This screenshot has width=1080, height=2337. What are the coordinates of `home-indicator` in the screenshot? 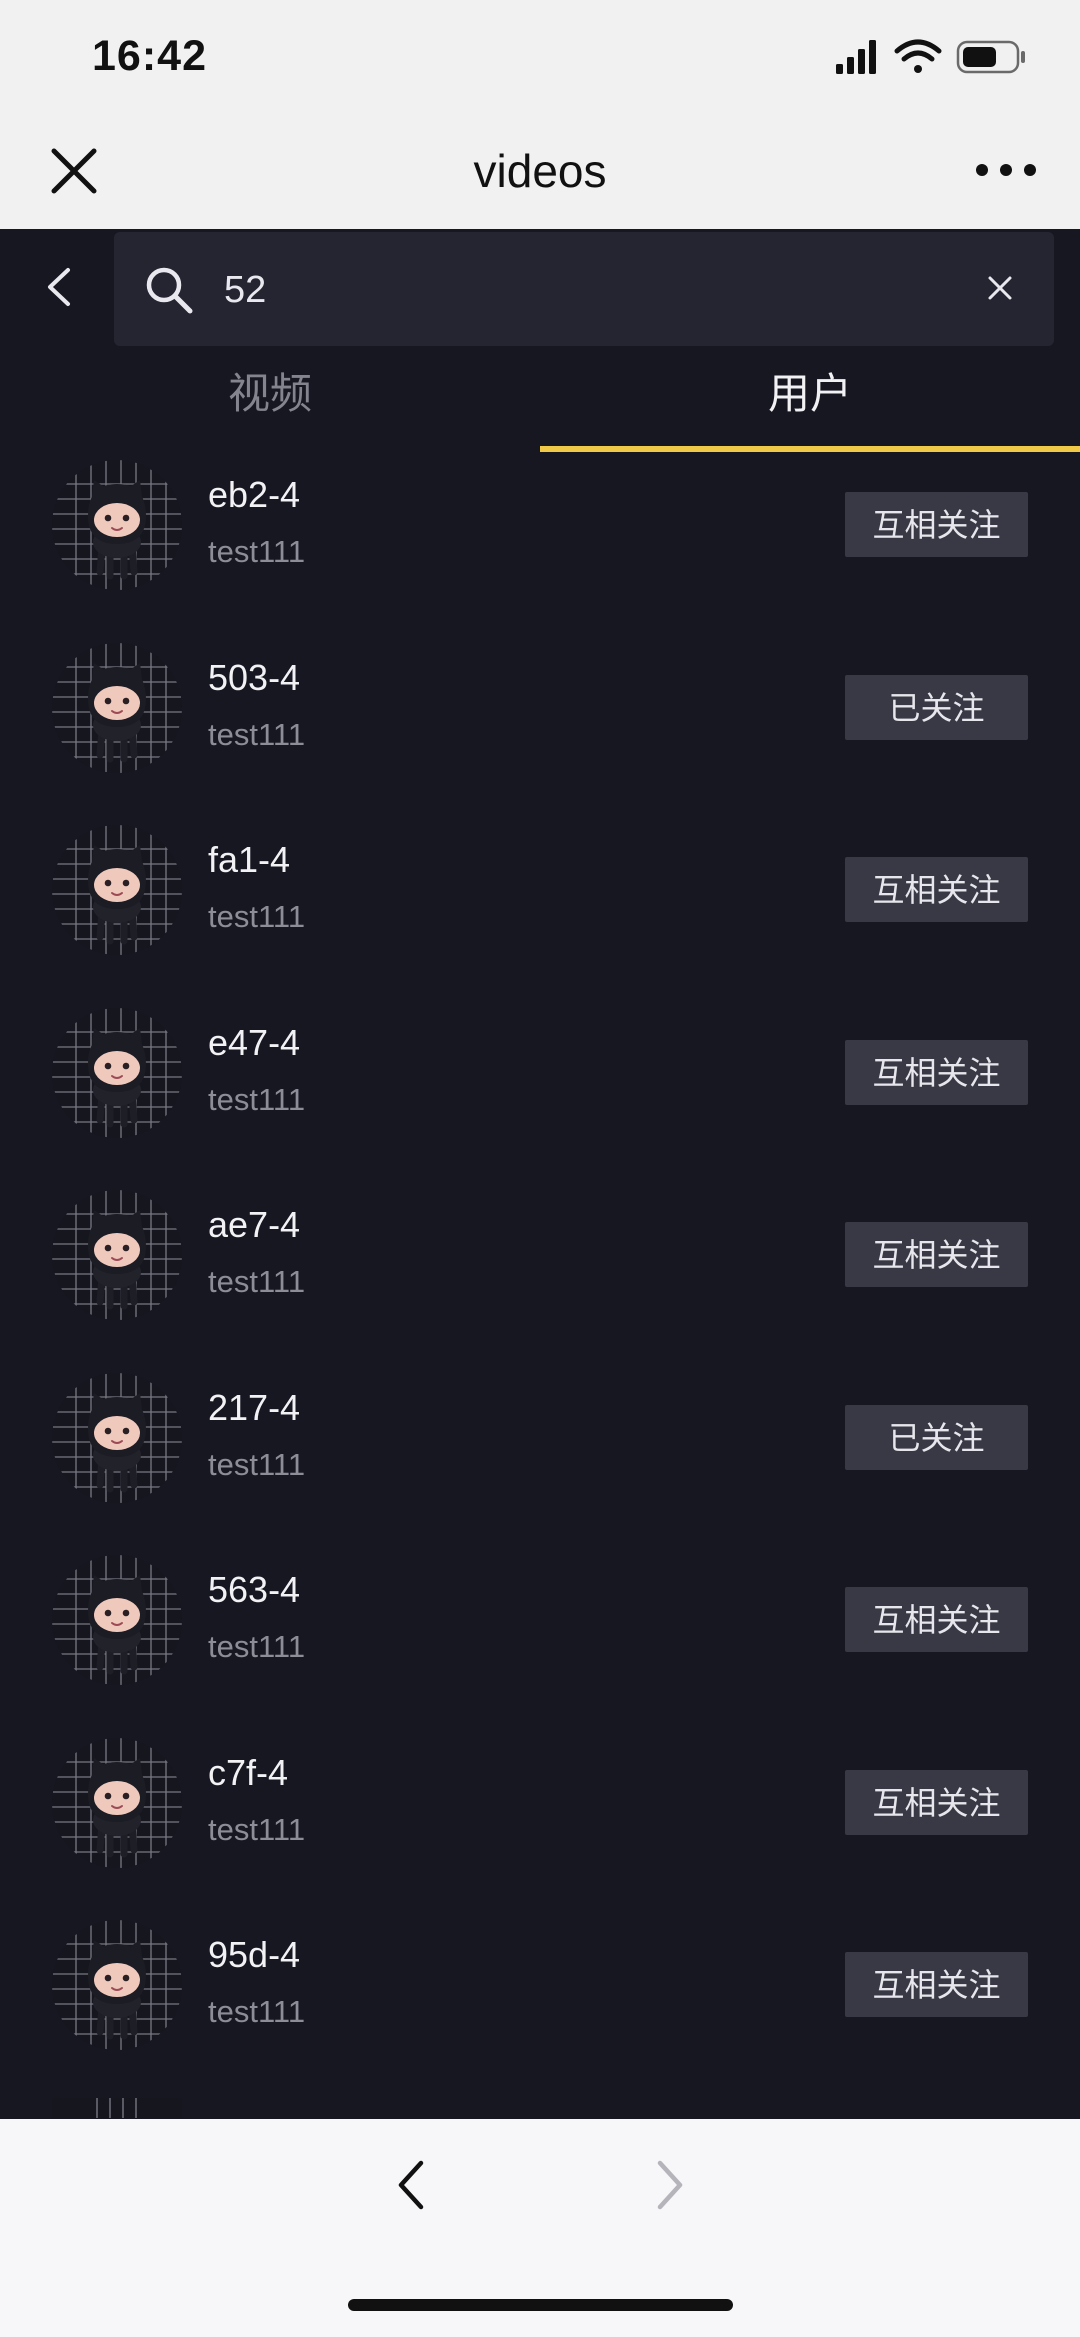 It's located at (540, 2305).